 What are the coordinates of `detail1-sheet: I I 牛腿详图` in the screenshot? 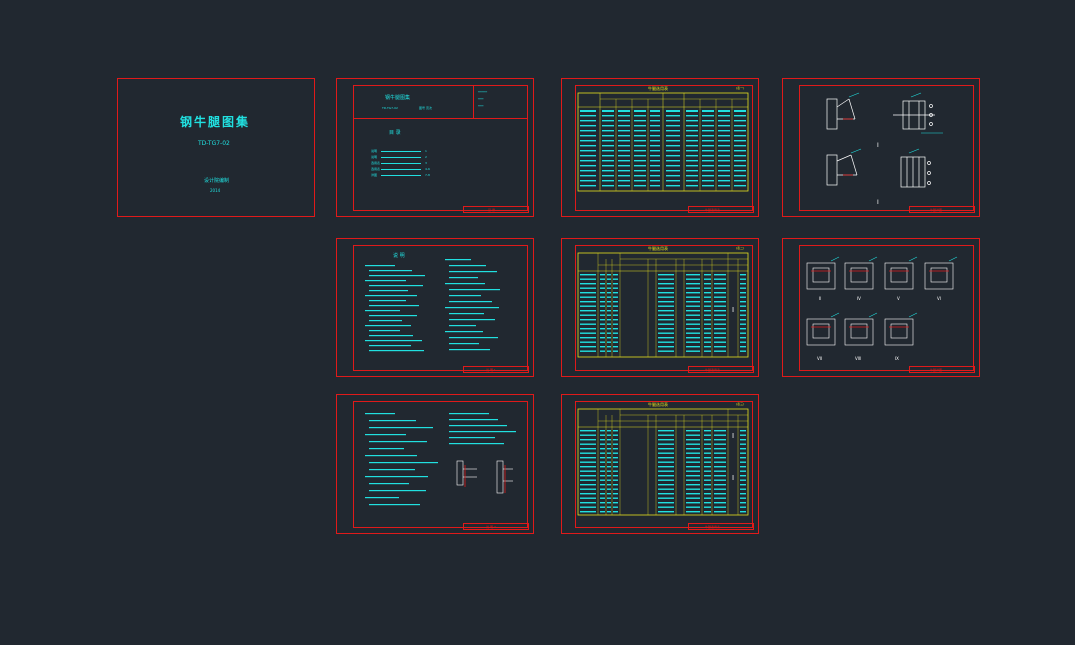 It's located at (881, 147).